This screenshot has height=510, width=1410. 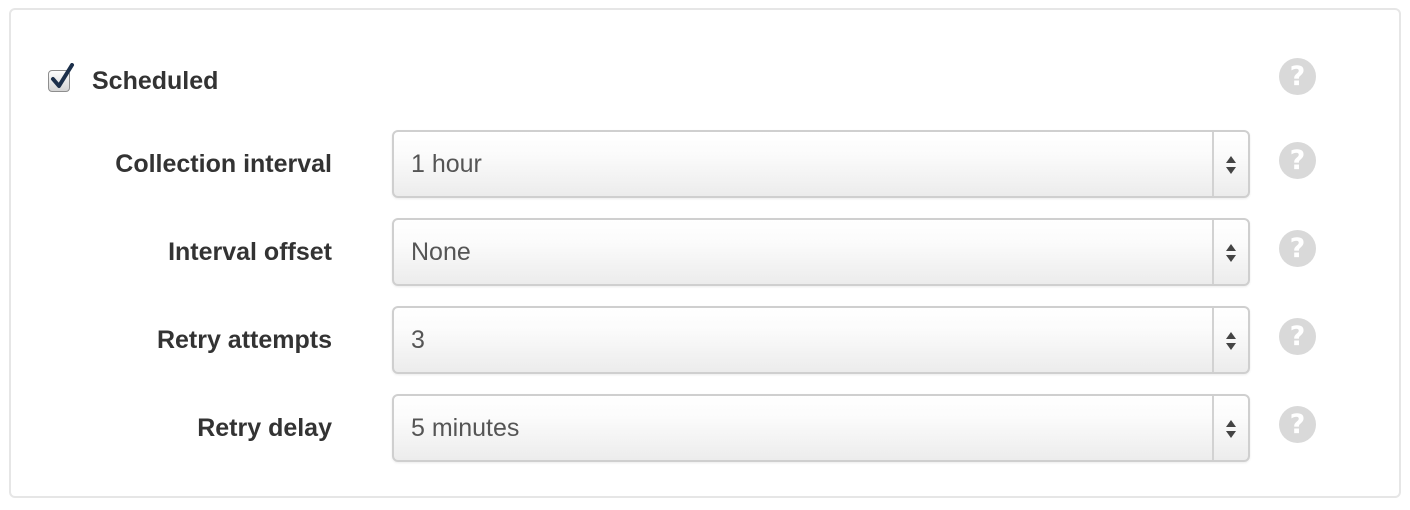 What do you see at coordinates (821, 164) in the screenshot?
I see `collection-interval-select: 1 hour` at bounding box center [821, 164].